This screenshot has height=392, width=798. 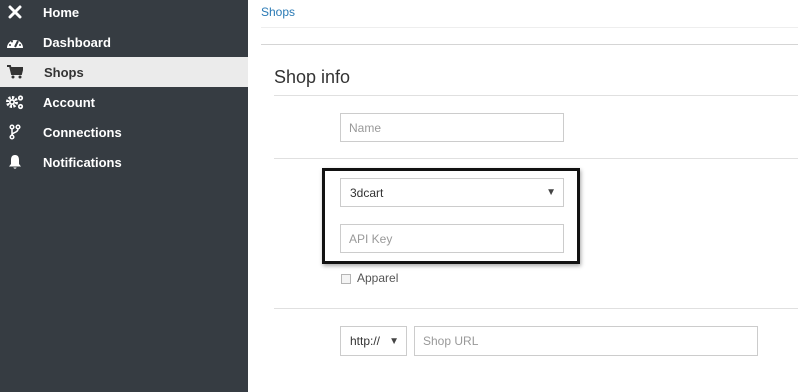 What do you see at coordinates (15, 162) in the screenshot?
I see `bell-icon` at bounding box center [15, 162].